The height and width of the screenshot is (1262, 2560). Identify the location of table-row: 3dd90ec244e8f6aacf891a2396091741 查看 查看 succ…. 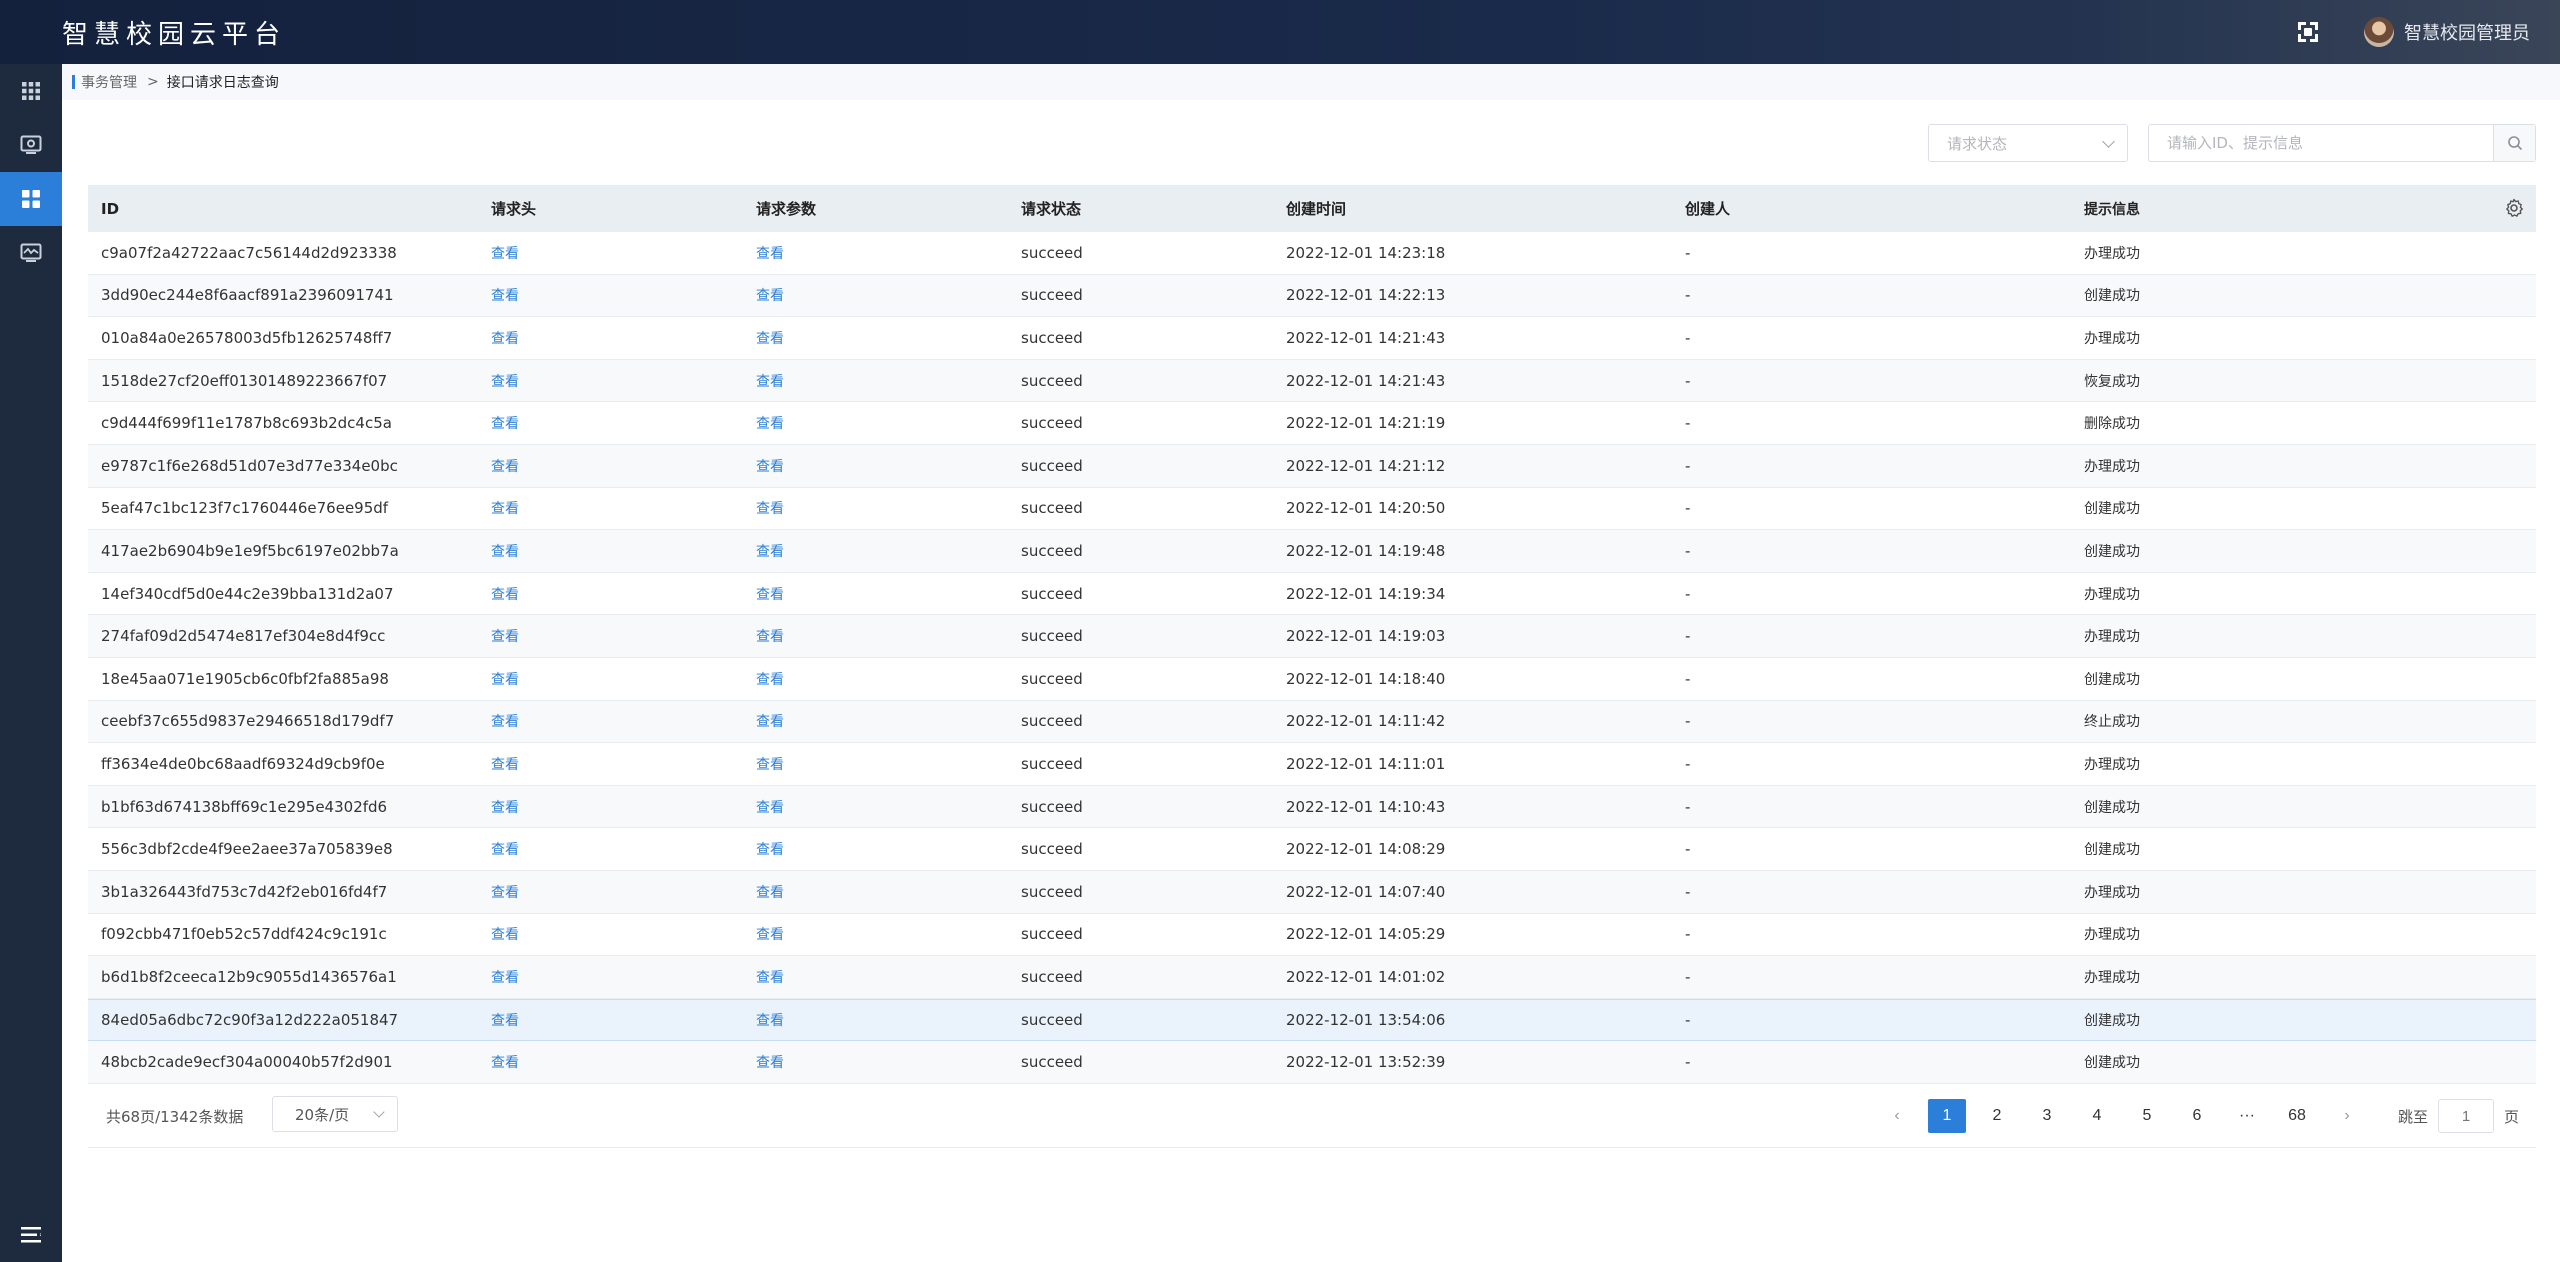
(1312, 296).